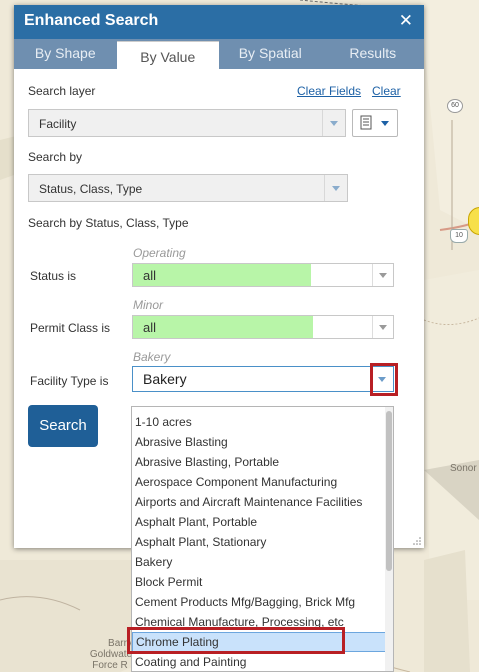 The height and width of the screenshot is (672, 479). What do you see at coordinates (150, 275) in the screenshot?
I see `status-value: all` at bounding box center [150, 275].